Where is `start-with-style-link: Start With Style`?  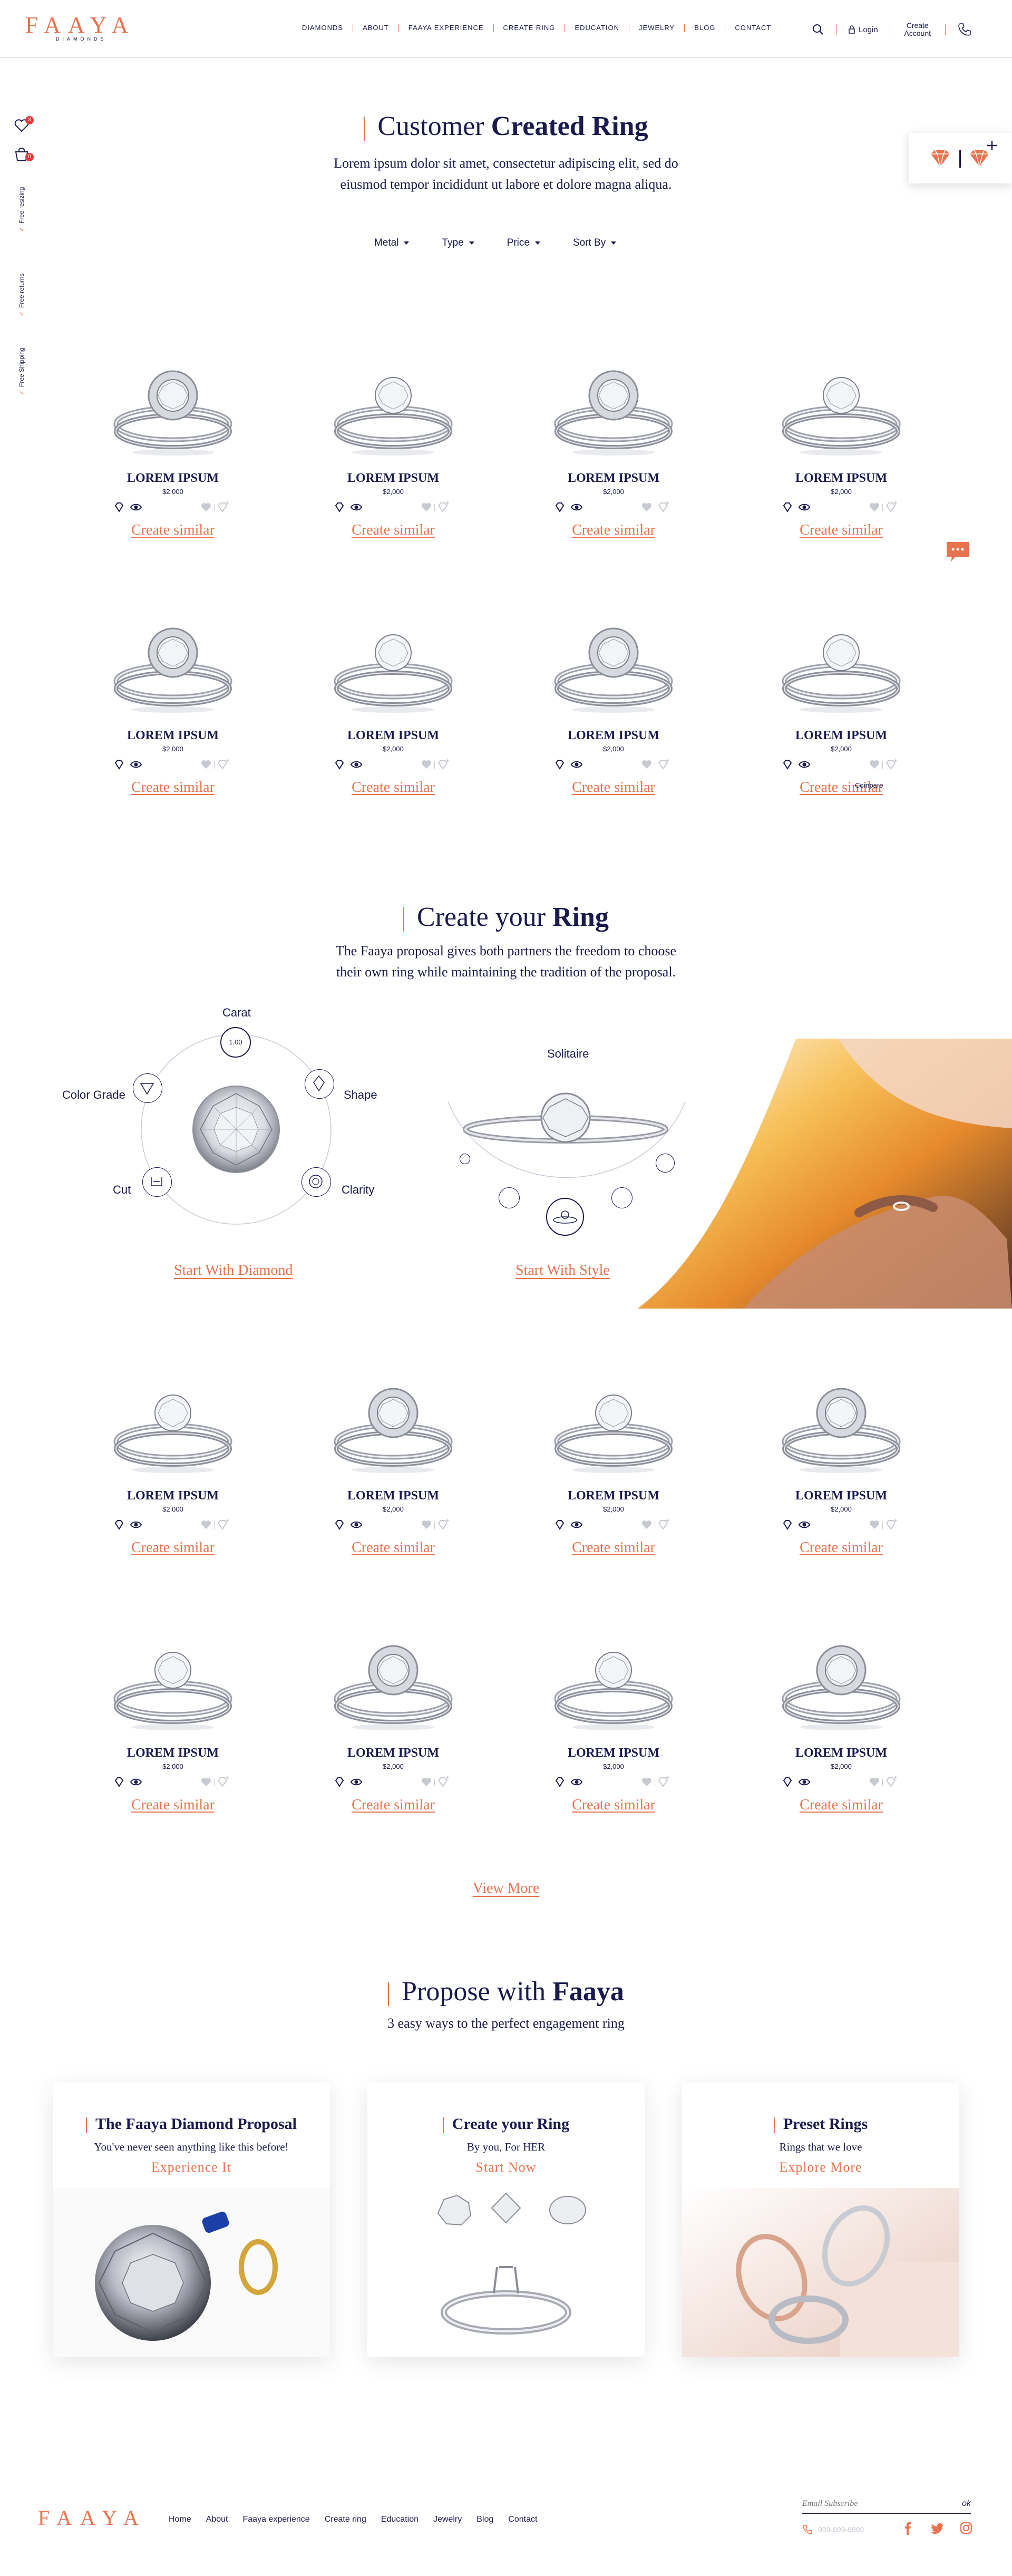
start-with-style-link: Start With Style is located at coordinates (562, 1270).